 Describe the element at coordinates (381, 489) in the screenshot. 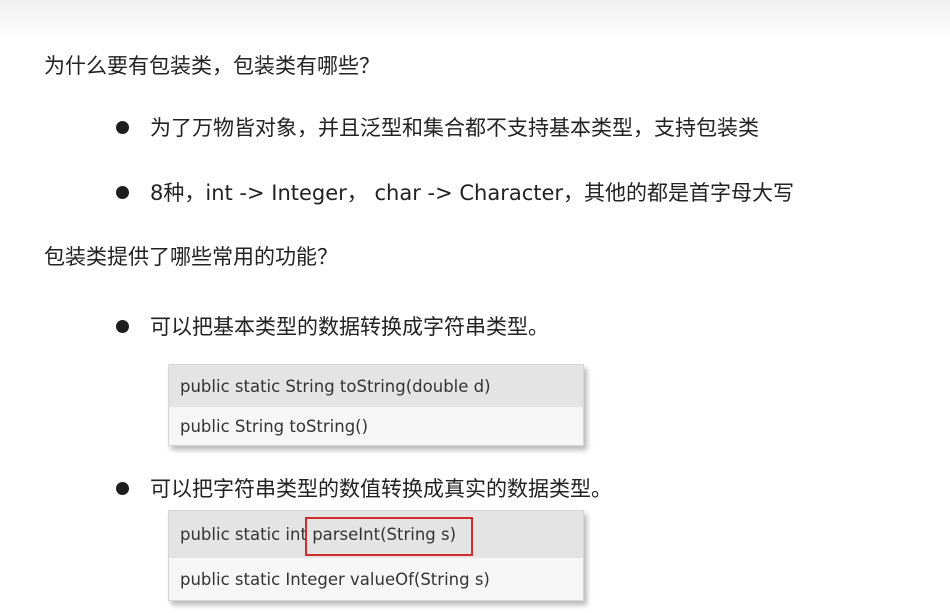

I see `bullet-text: 可以把字符串类型的数值转换成真实的数据类型。` at that location.